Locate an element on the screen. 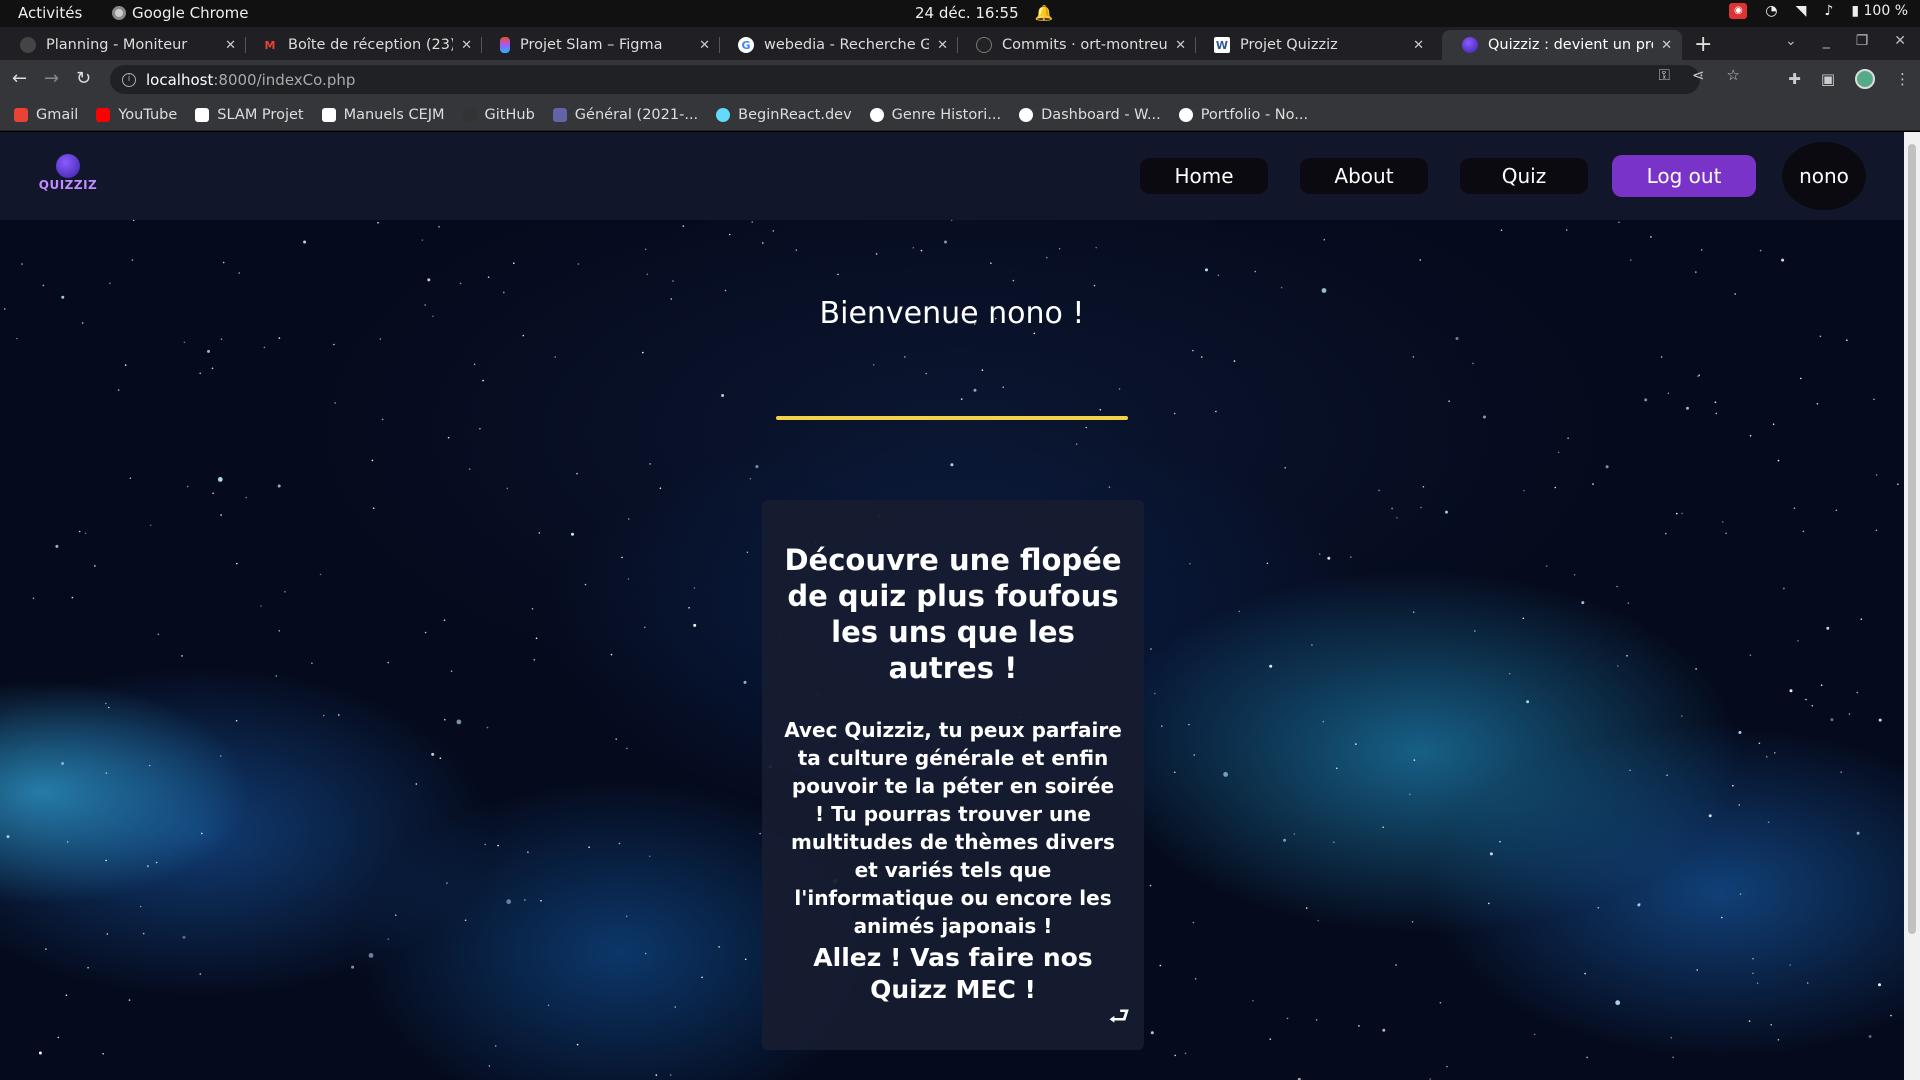  nav-about-button: About is located at coordinates (1364, 176).